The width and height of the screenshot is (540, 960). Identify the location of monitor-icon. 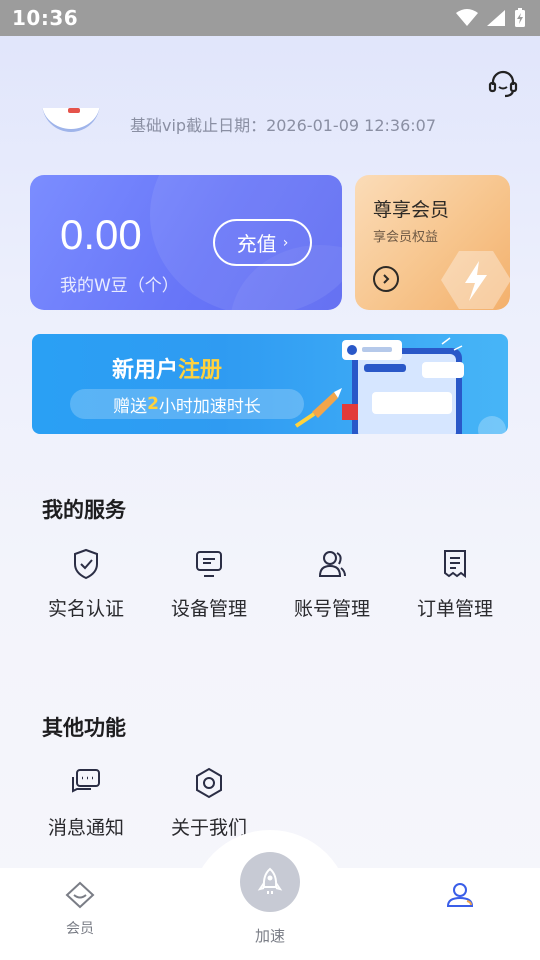
(209, 564).